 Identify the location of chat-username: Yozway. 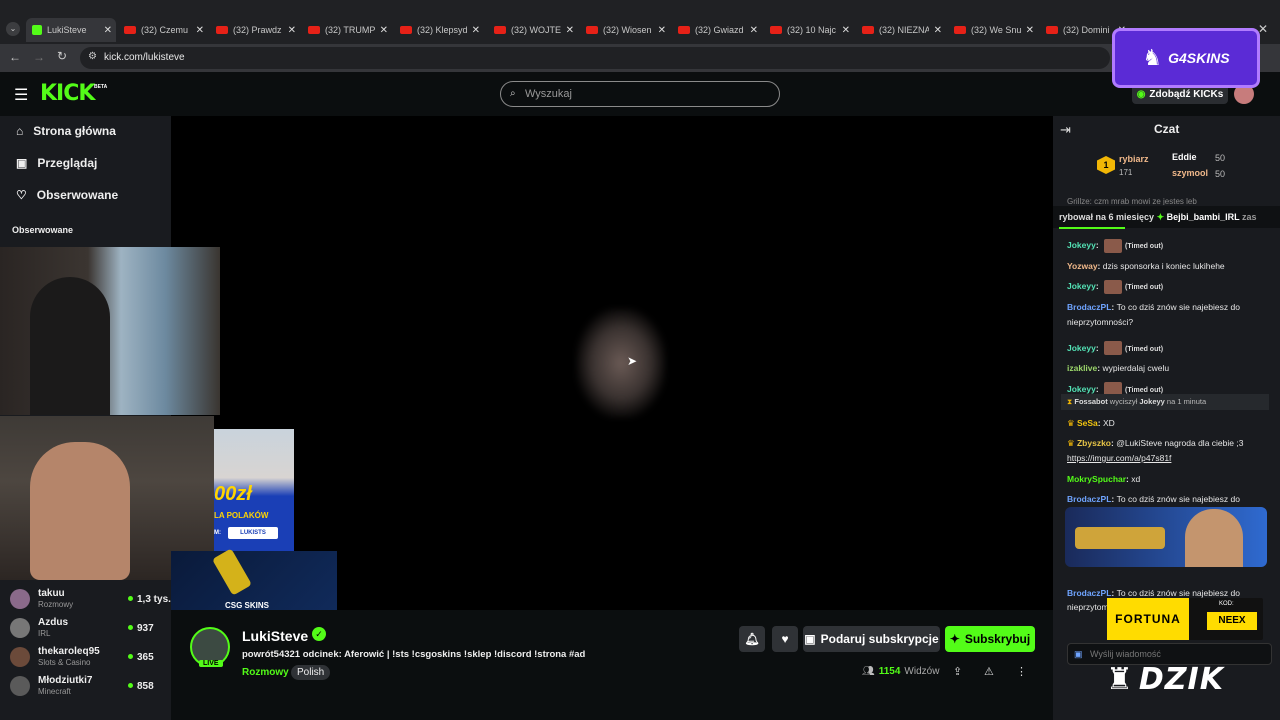
(1082, 266).